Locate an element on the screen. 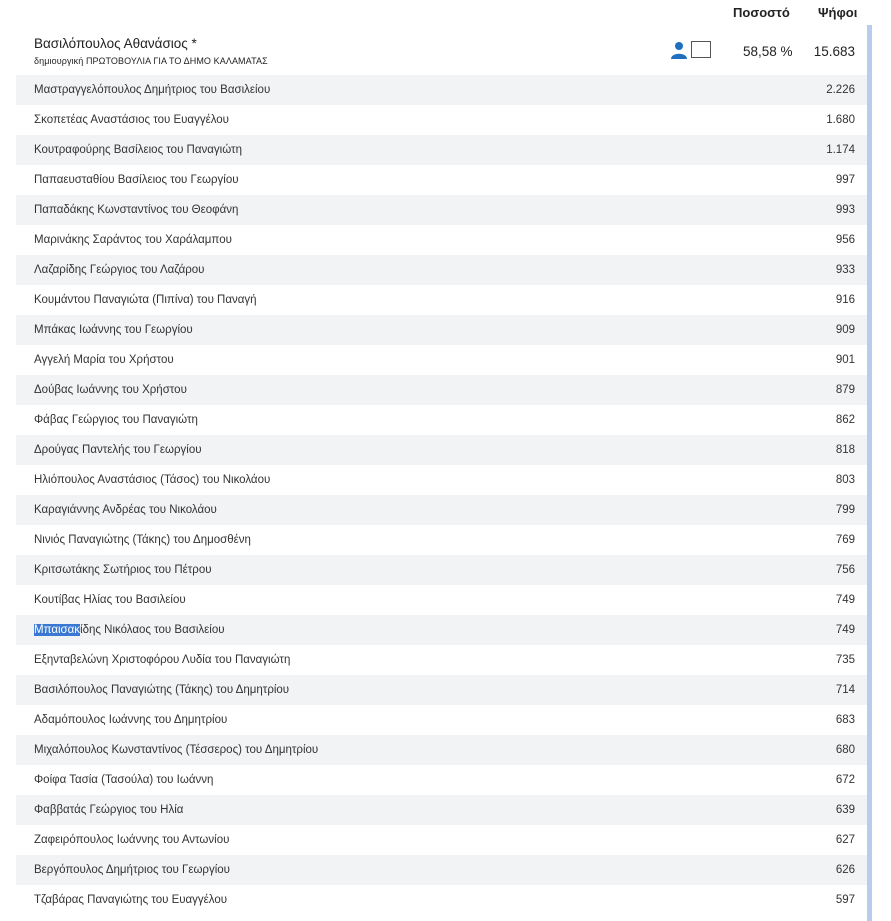 This screenshot has height=921, width=891. candidate-name: Νινιός Παναγιώτης (Τάκης) του Δημοσθένη is located at coordinates (142, 540).